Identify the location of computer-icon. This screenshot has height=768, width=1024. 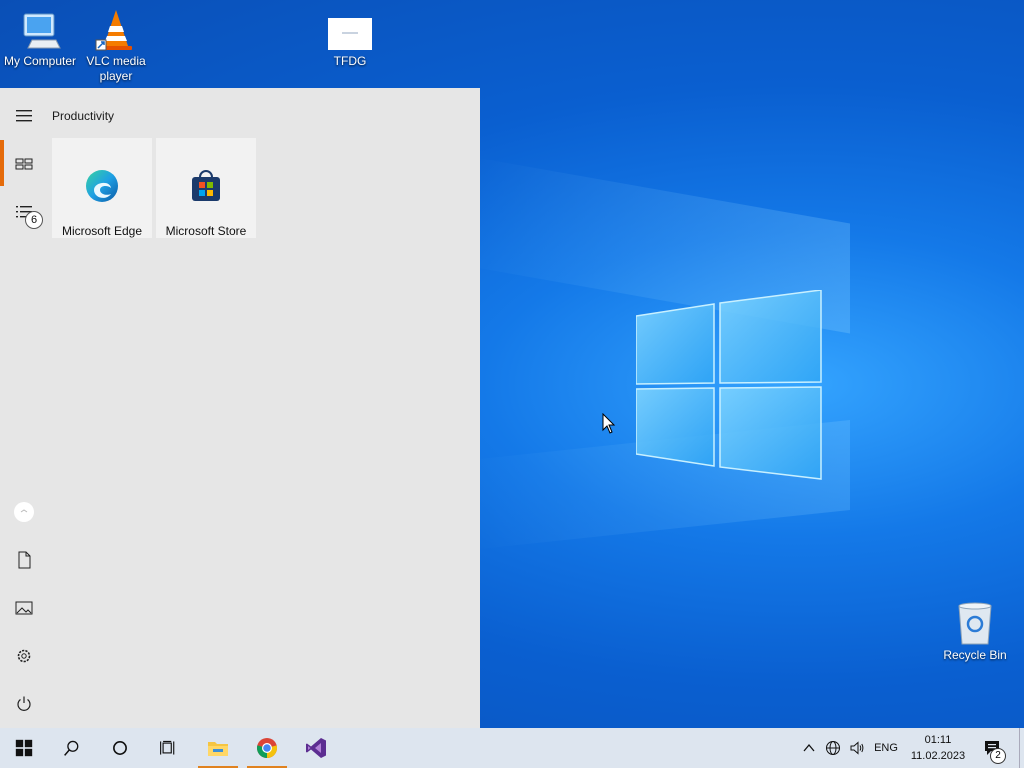
(40, 30).